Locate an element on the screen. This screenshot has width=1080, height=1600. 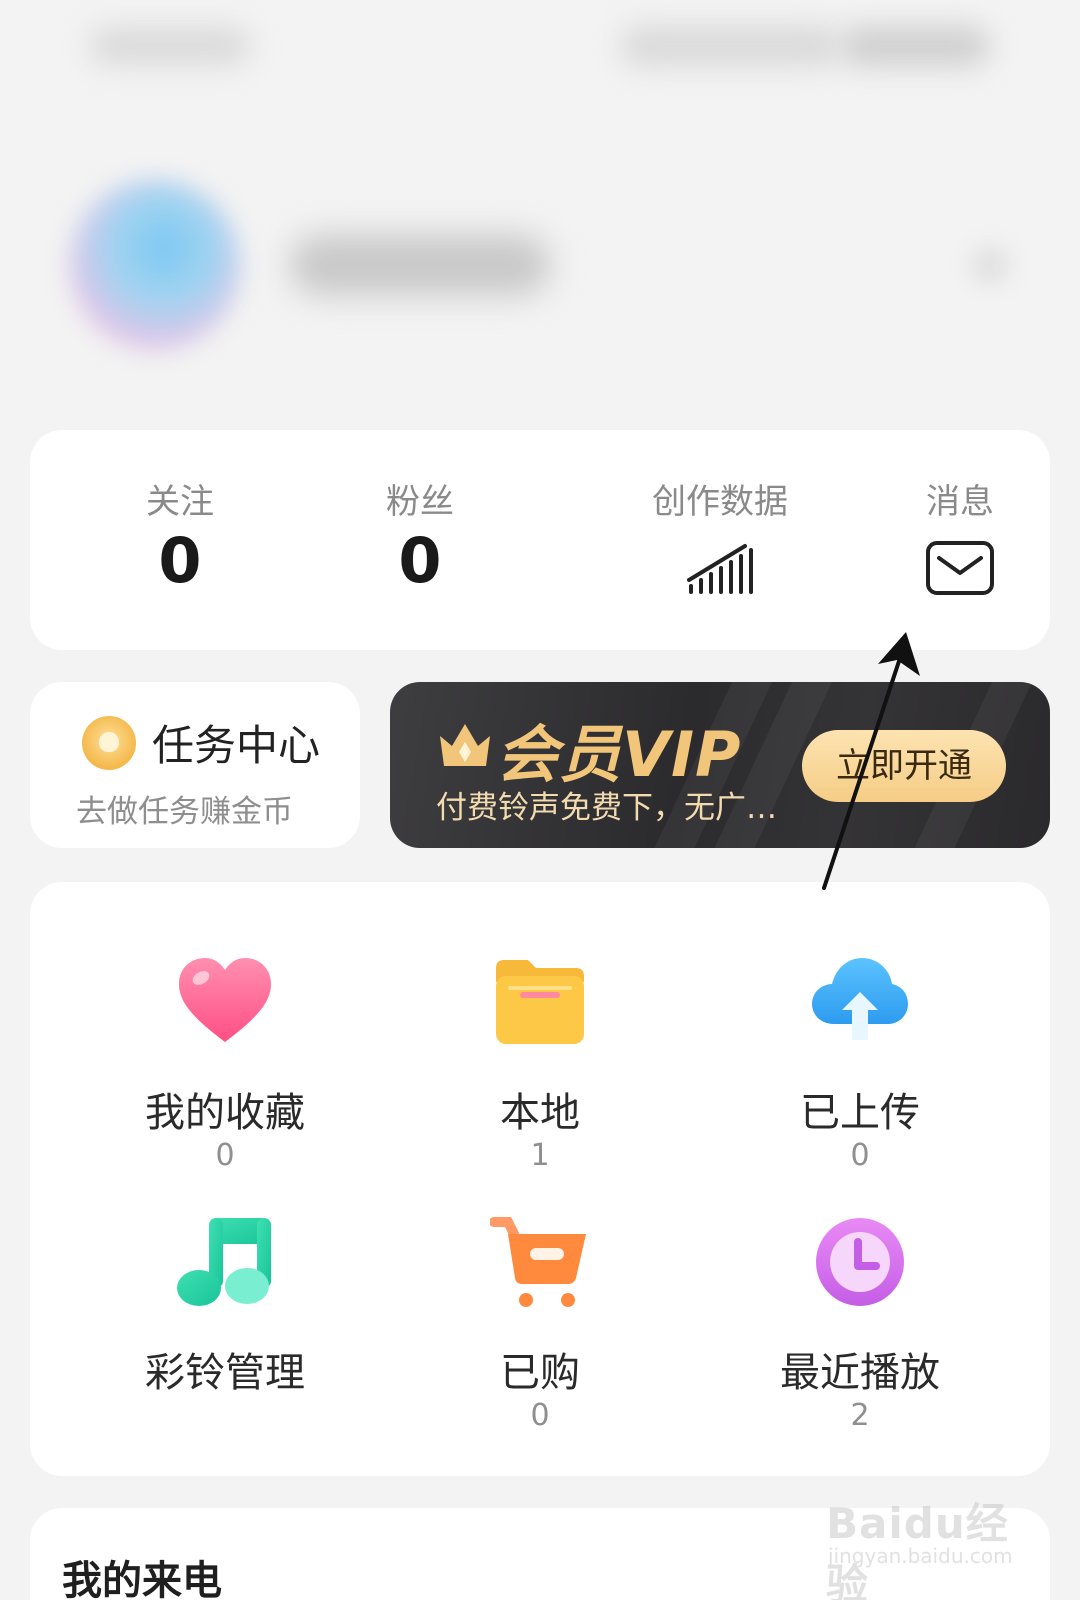
grid-label: 本地 is located at coordinates (540, 1113).